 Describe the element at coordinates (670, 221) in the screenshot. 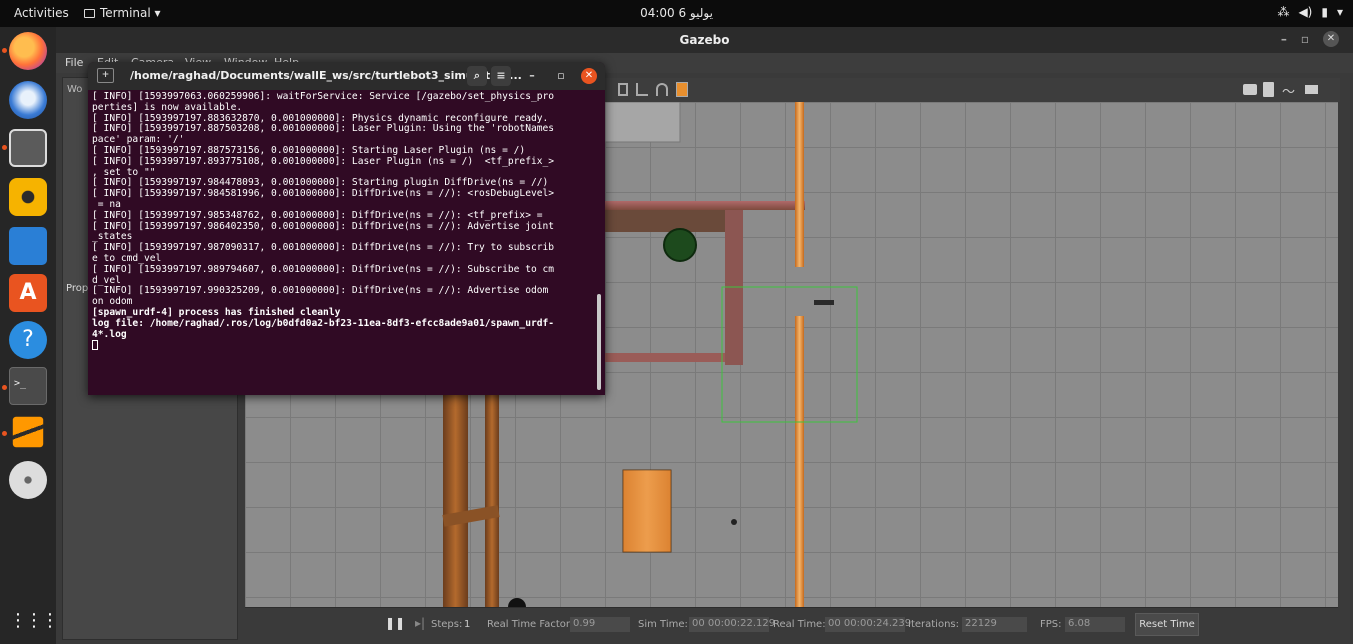

I see `brick-wall-shadow` at that location.